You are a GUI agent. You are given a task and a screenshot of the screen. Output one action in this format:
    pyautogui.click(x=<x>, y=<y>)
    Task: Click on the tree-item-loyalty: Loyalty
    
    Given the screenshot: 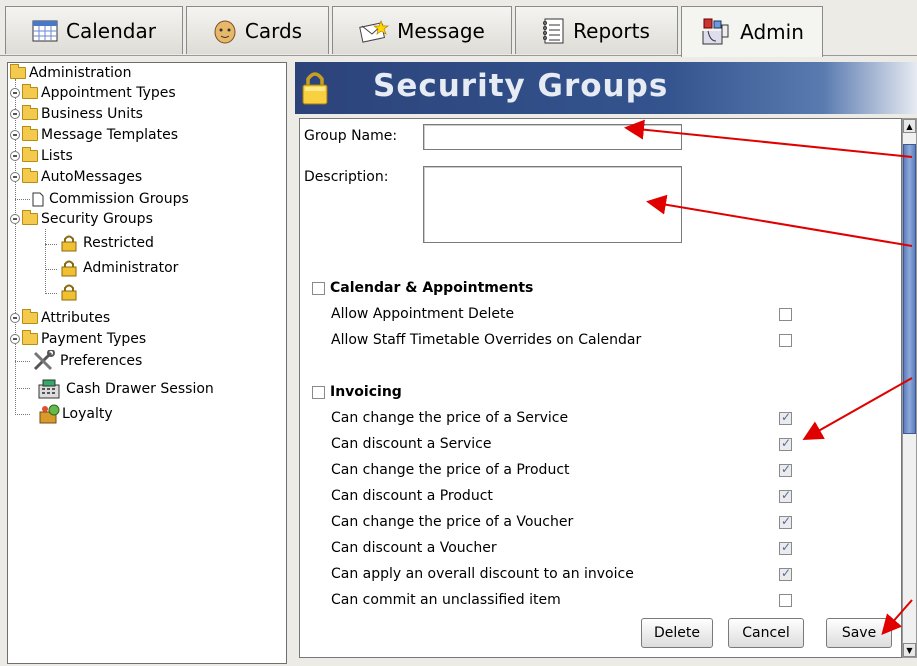 What is the action you would take?
    pyautogui.click(x=75, y=414)
    